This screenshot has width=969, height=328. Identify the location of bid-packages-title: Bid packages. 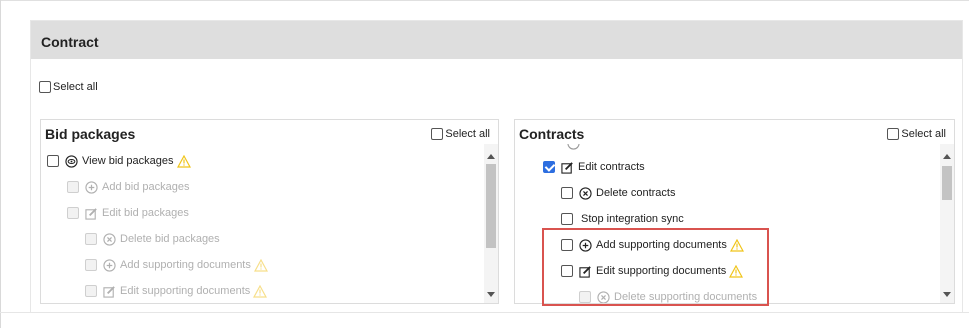
(90, 134).